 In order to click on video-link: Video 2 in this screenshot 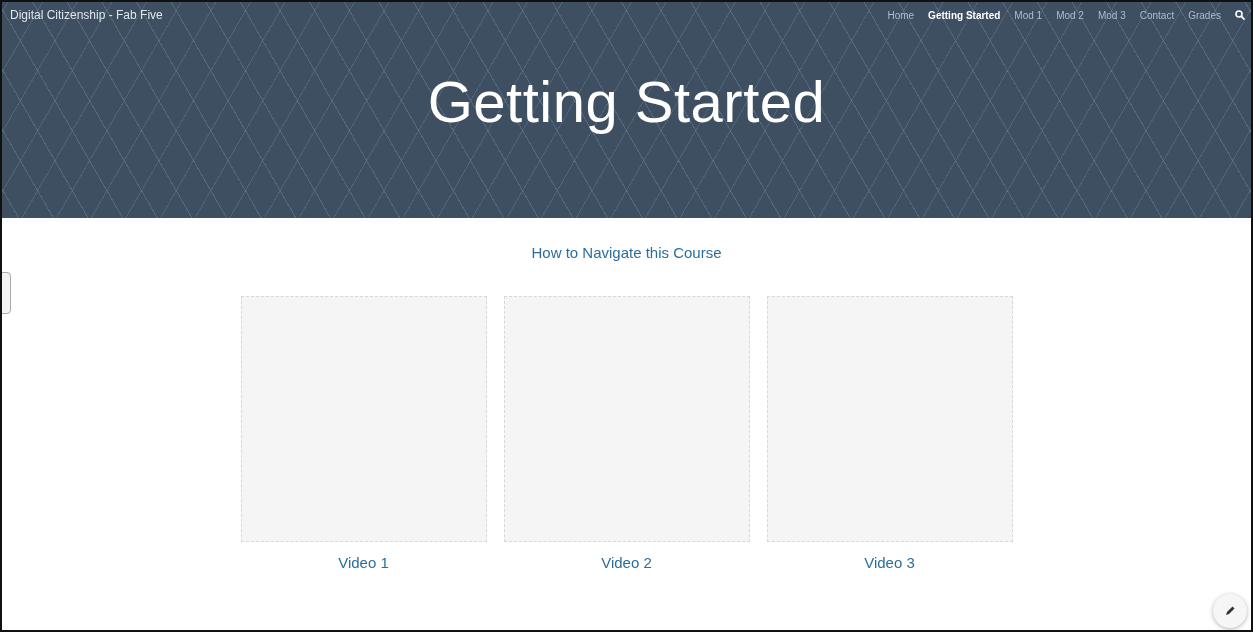, I will do `click(626, 562)`.